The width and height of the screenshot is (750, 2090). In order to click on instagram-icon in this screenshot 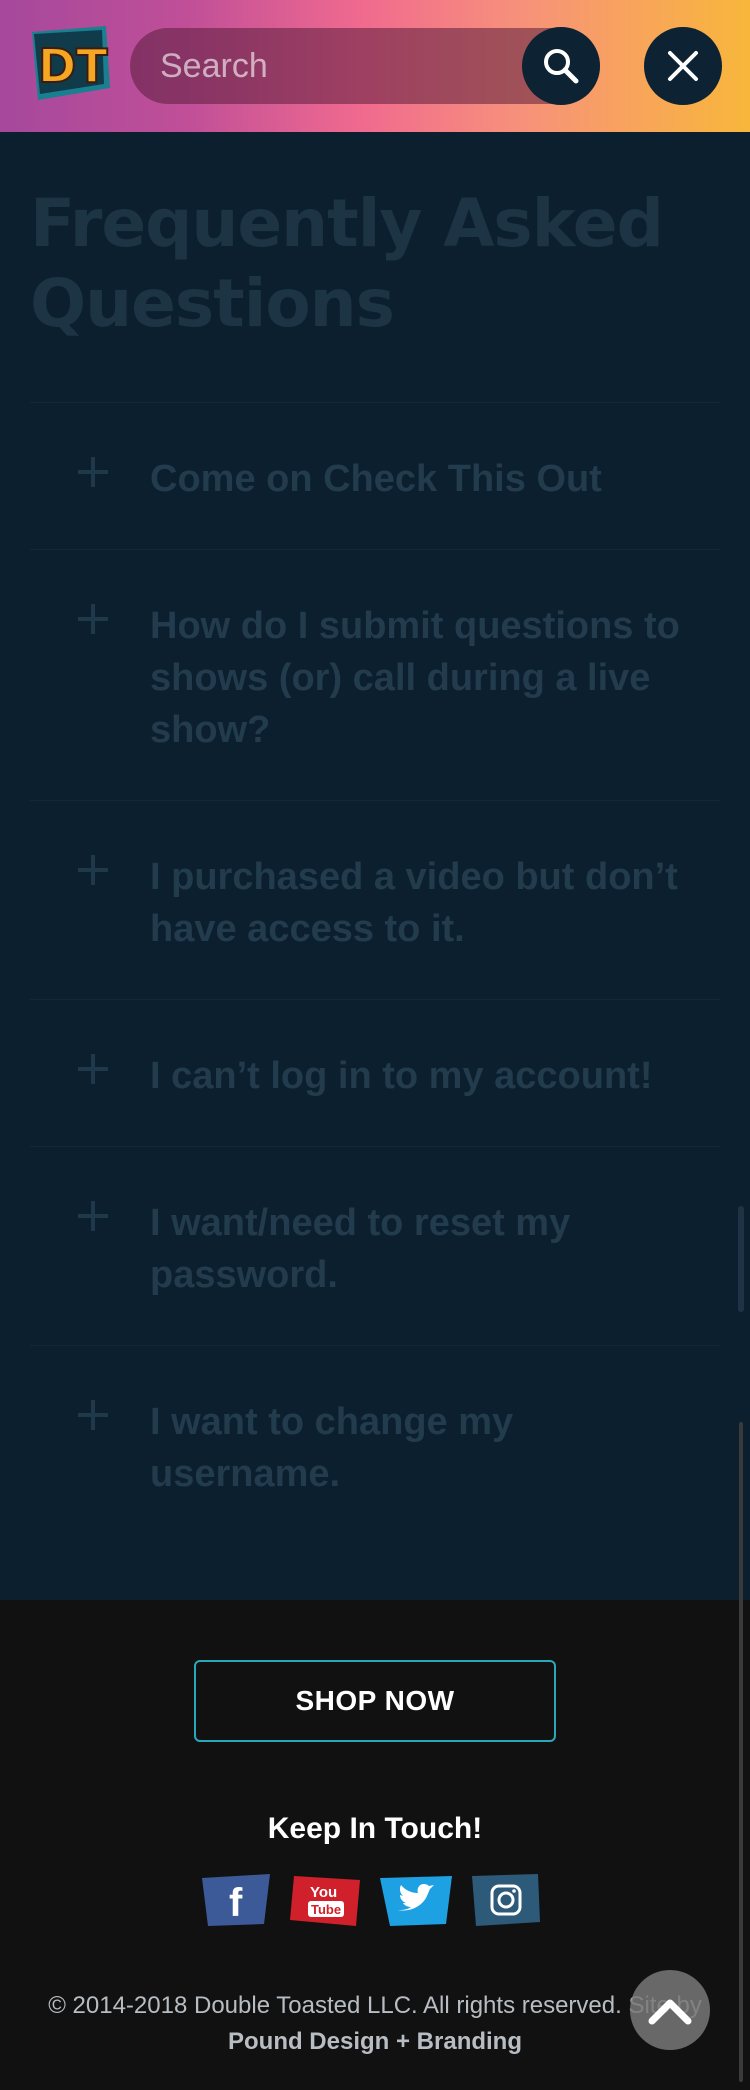, I will do `click(506, 1900)`.